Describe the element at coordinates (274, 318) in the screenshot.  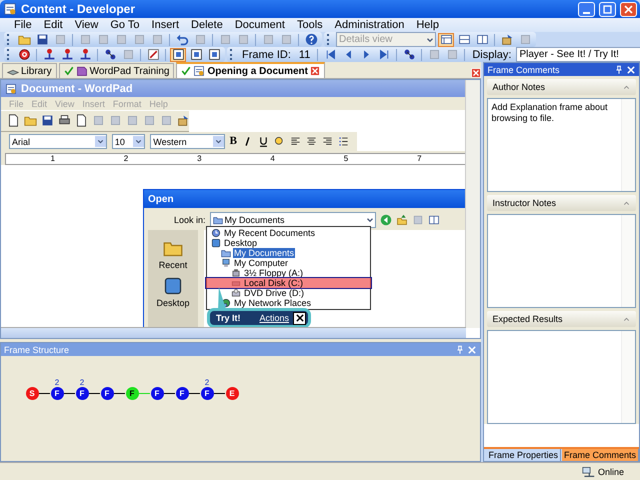
I see `actions-link: Actions` at that location.